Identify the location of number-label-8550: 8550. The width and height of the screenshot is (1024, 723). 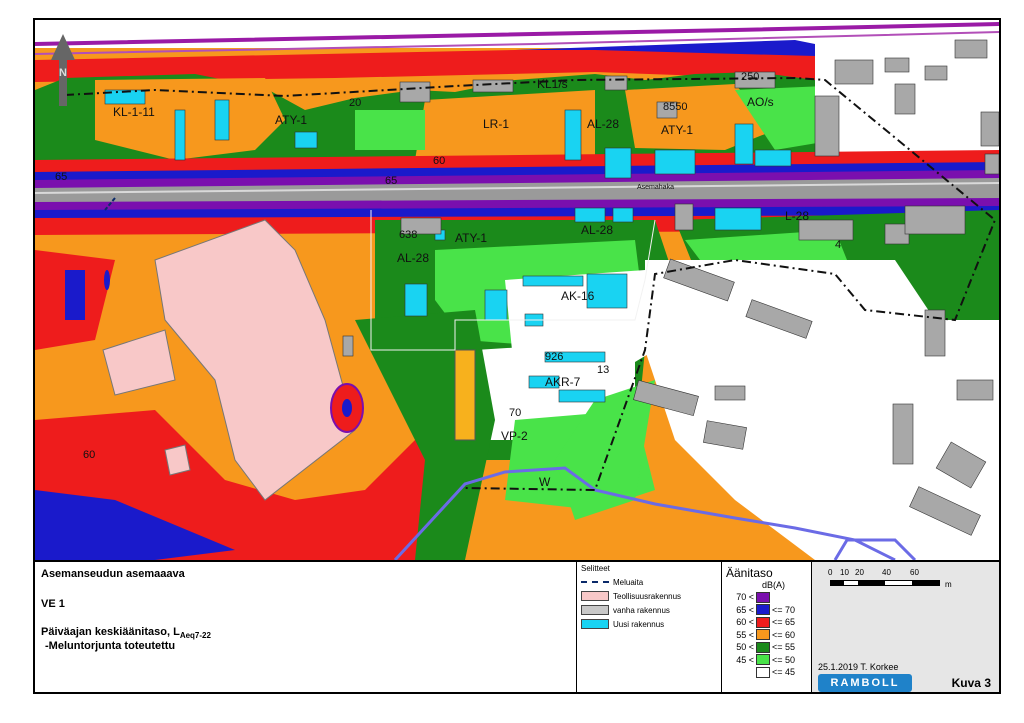
(675, 107).